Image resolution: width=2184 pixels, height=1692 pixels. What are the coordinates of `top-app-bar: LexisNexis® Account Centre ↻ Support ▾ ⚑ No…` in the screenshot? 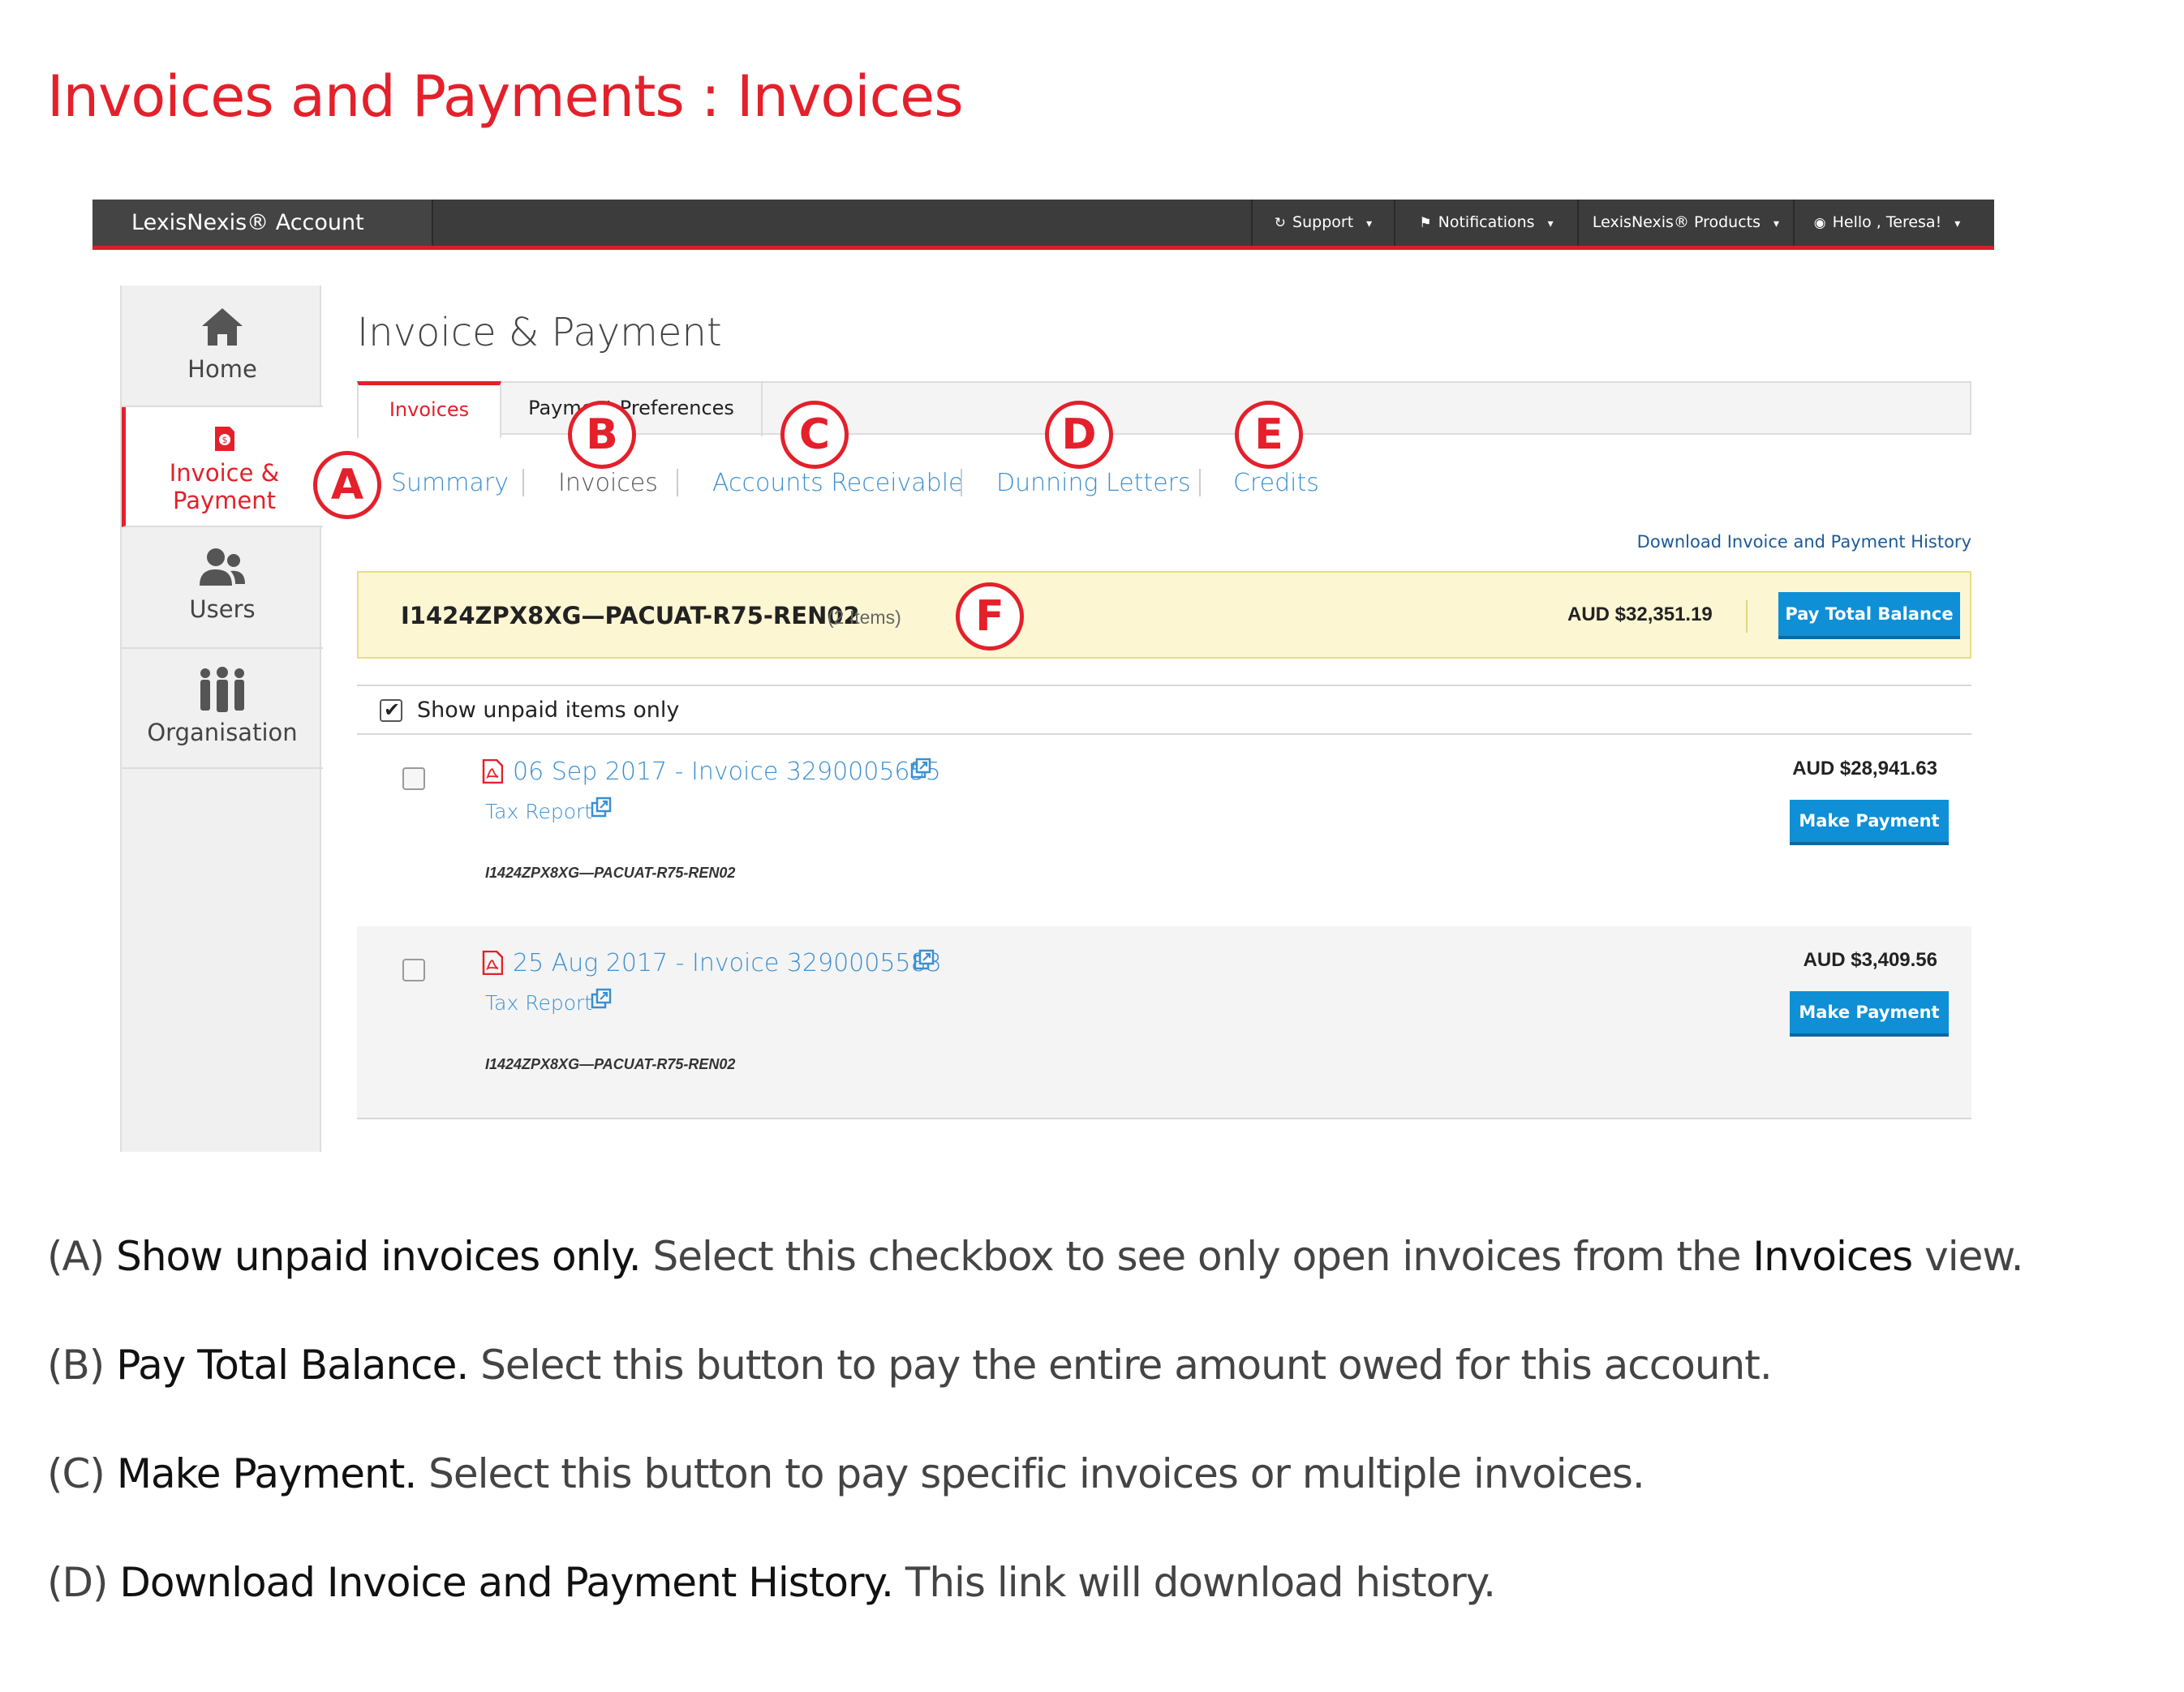 It's located at (1043, 240).